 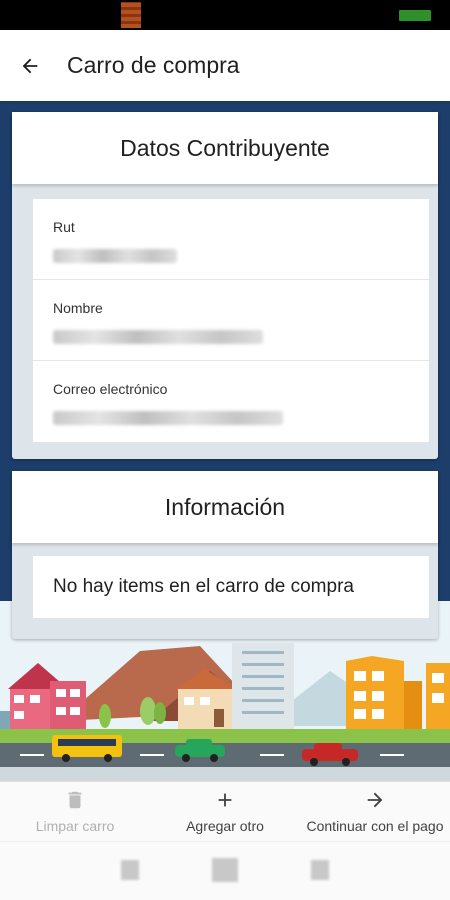 What do you see at coordinates (75, 800) in the screenshot?
I see `trash-icon` at bounding box center [75, 800].